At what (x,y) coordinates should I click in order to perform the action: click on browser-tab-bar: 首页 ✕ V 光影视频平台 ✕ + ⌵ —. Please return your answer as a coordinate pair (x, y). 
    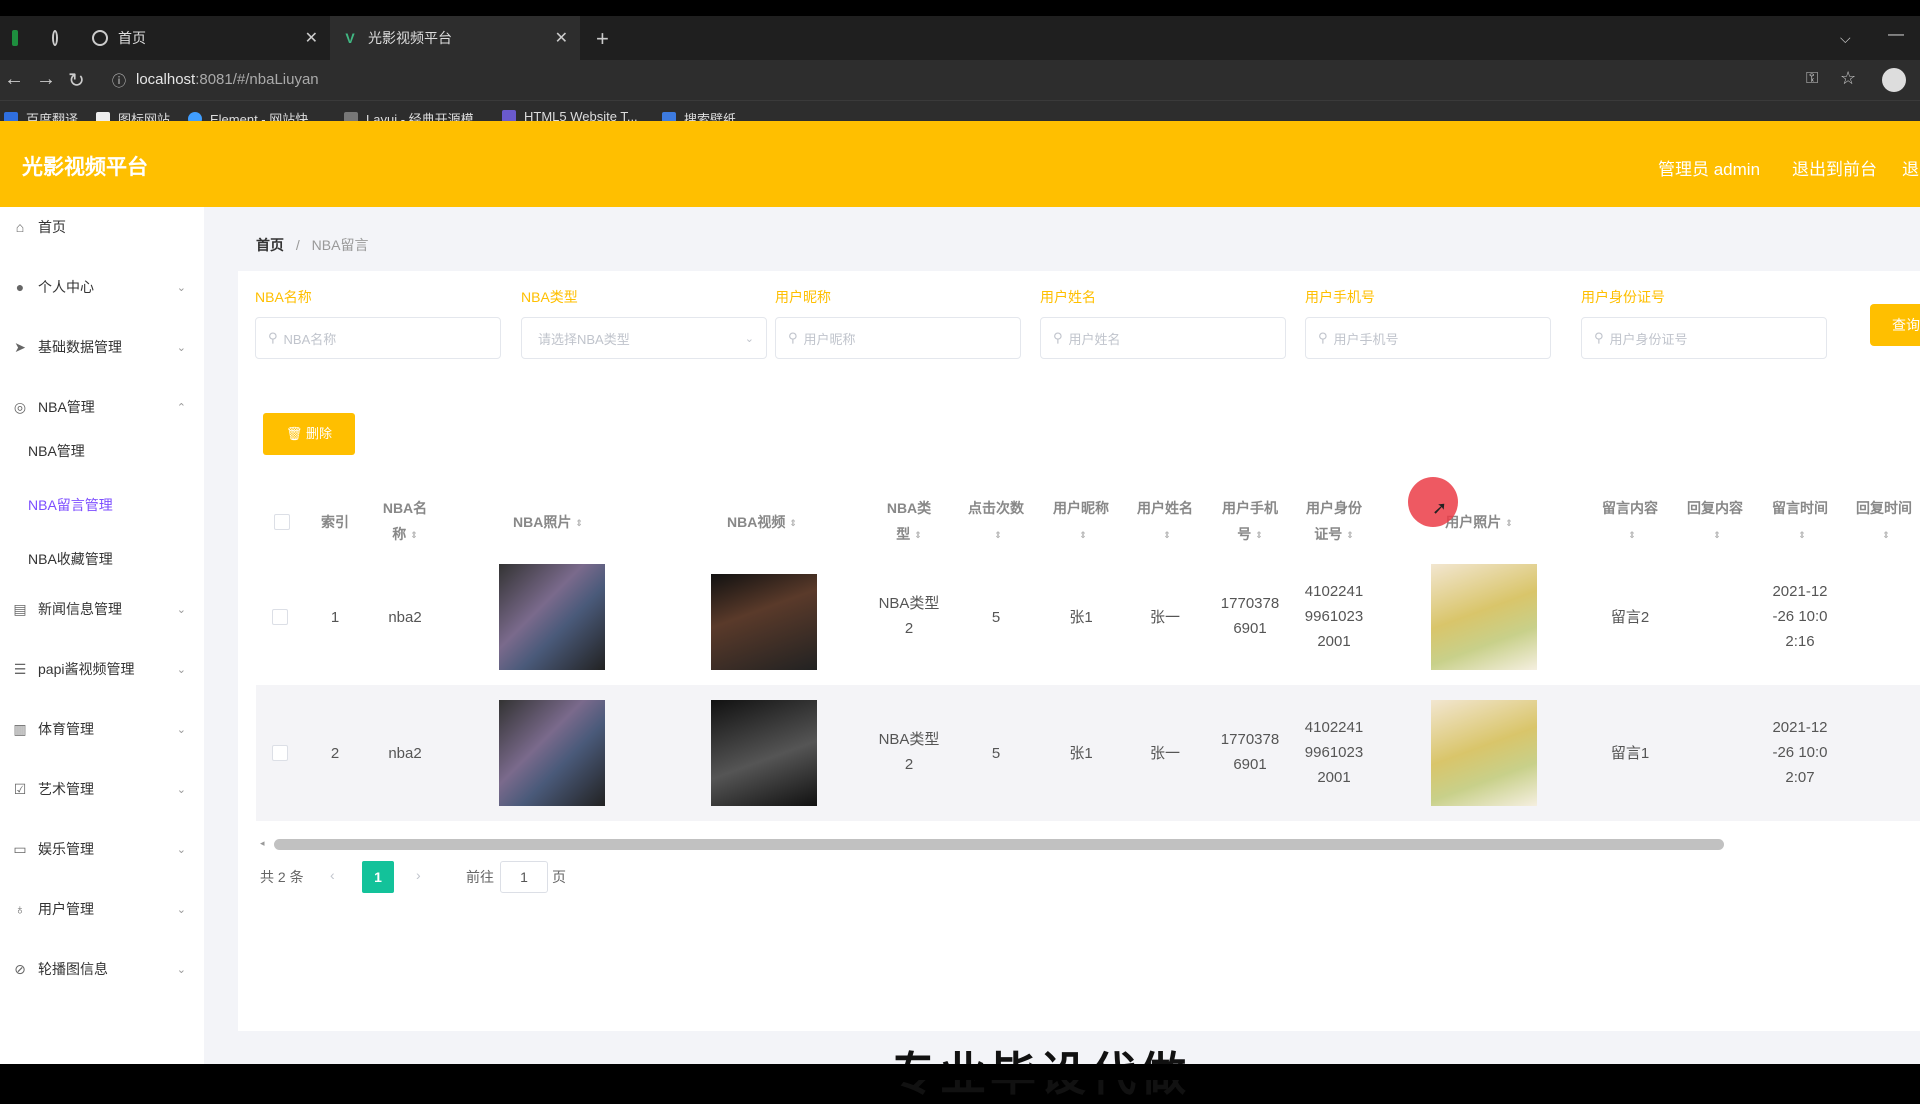
    Looking at the image, I should click on (960, 38).